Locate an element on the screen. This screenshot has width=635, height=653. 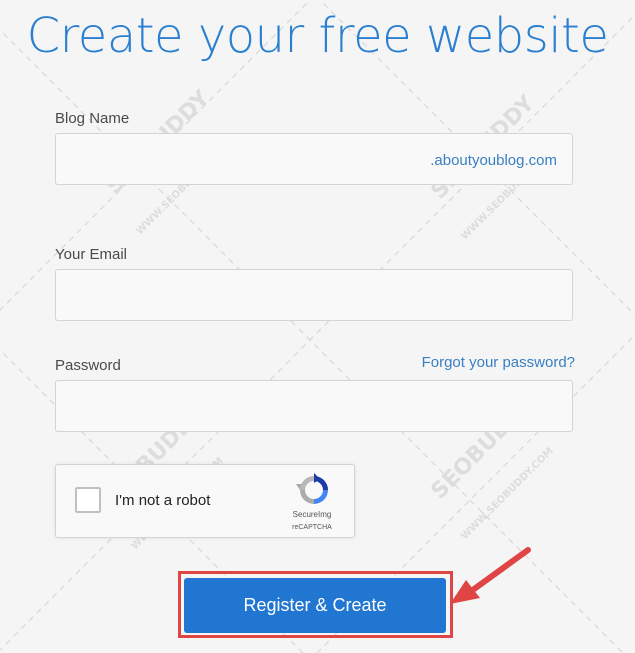
captcha-checkbox is located at coordinates (88, 500).